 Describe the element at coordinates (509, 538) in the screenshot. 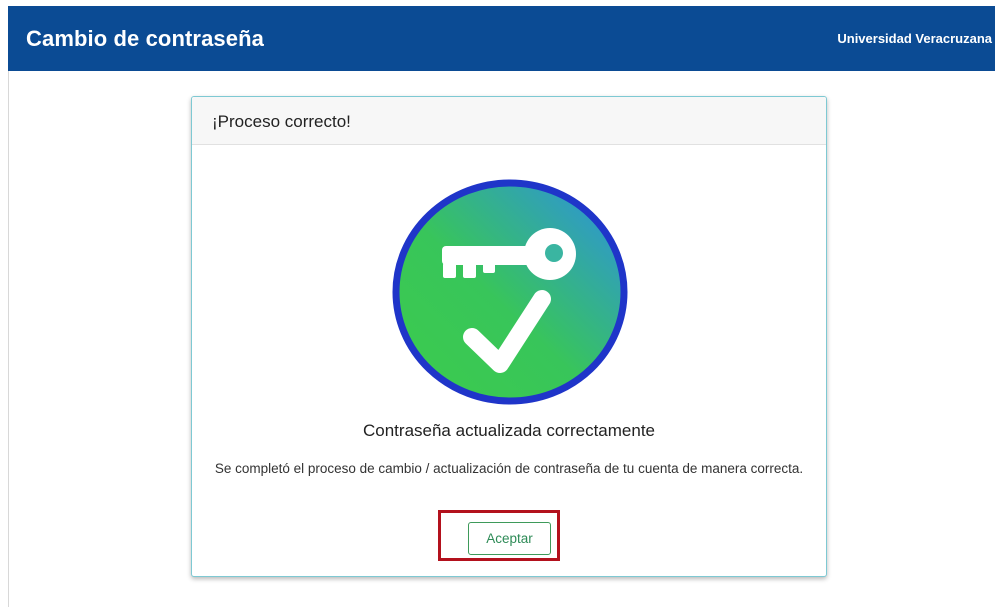

I see `accept-button: Aceptar` at that location.